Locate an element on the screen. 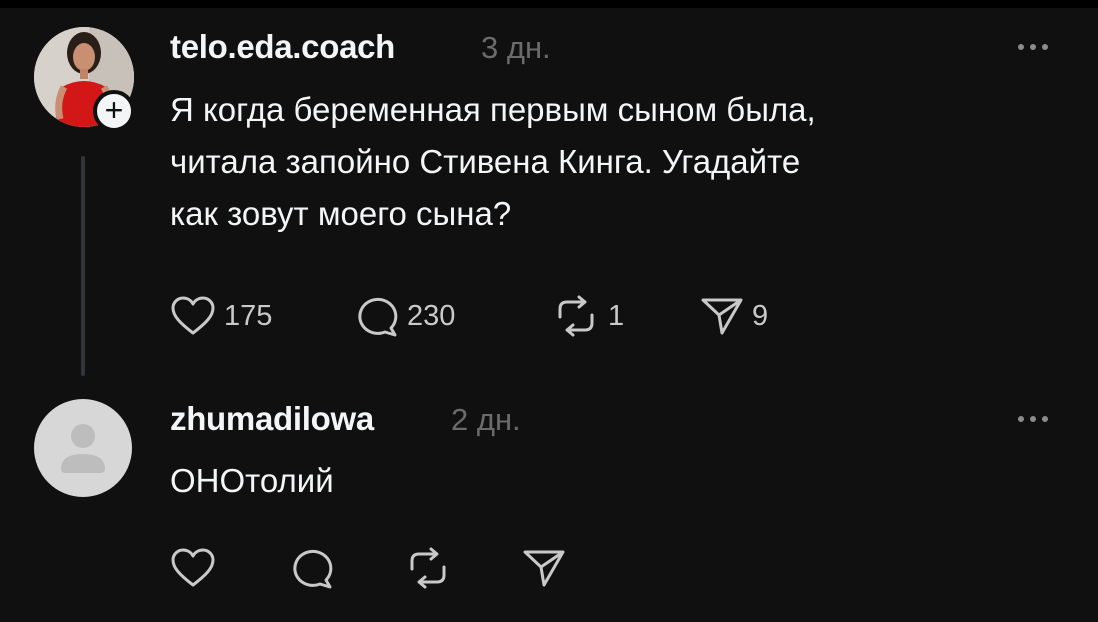 The height and width of the screenshot is (622, 1098). reply-like-button is located at coordinates (193, 568).